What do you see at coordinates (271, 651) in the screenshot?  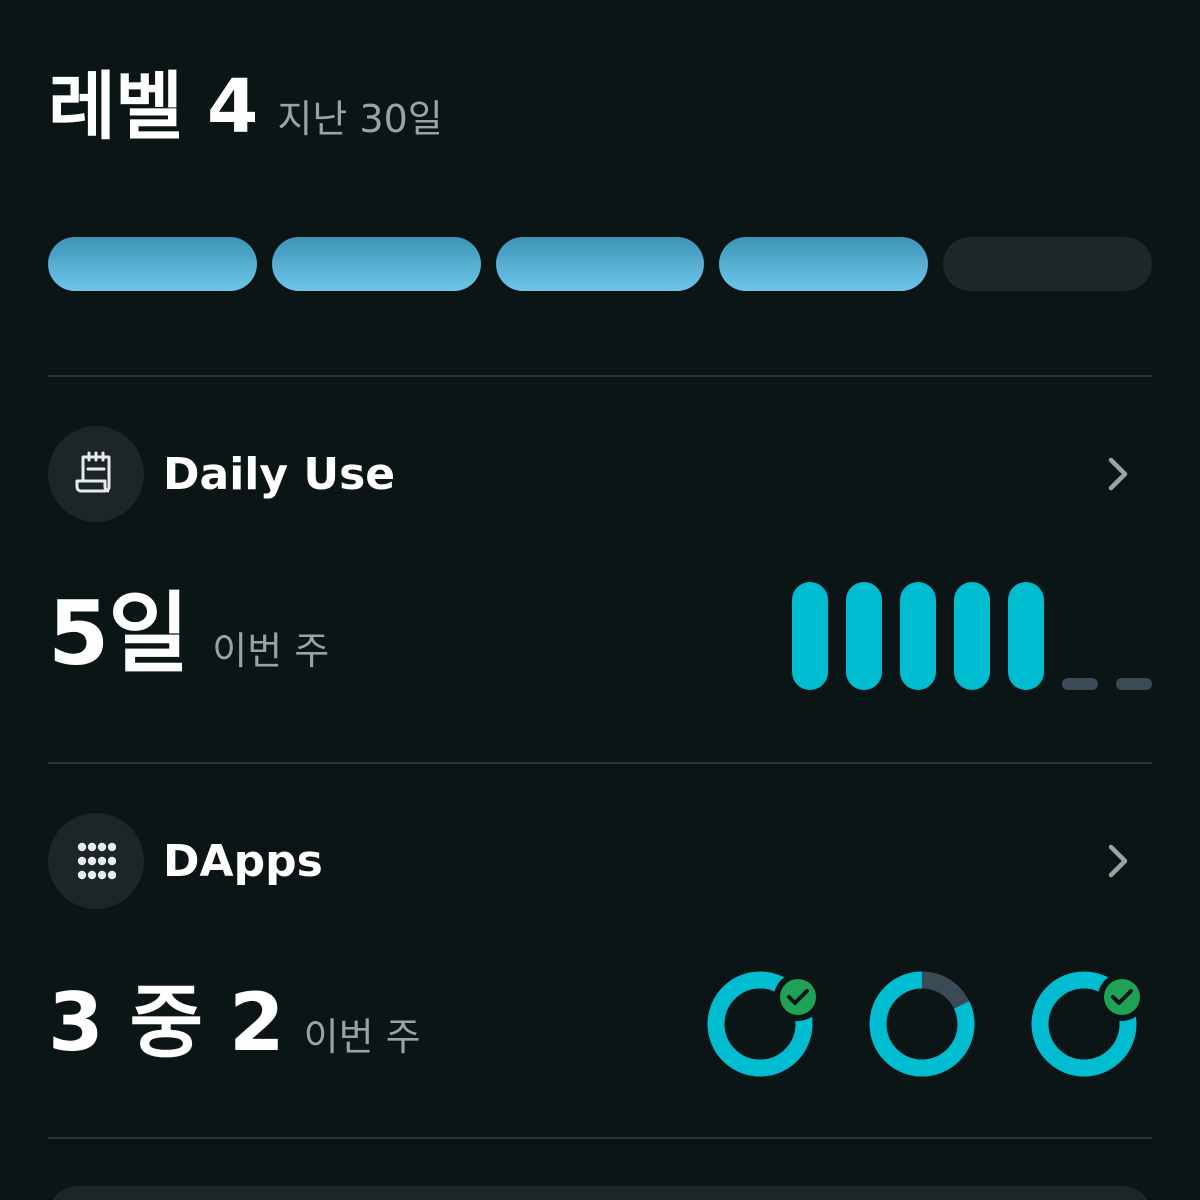 I see `daily-use-period: 이번 주` at bounding box center [271, 651].